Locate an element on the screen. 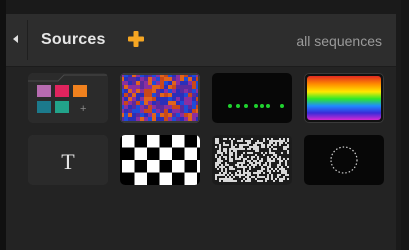 This screenshot has width=409, height=250. text-icon: T is located at coordinates (68, 160).